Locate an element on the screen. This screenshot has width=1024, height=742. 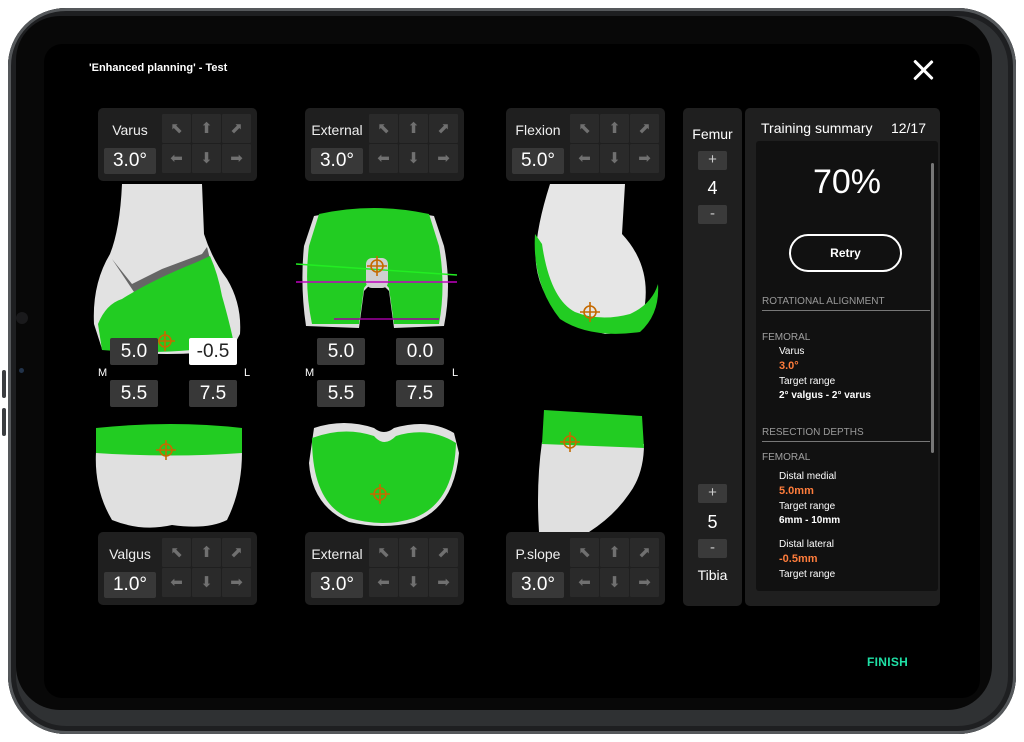
pslope-value: 3.0° is located at coordinates (538, 585).